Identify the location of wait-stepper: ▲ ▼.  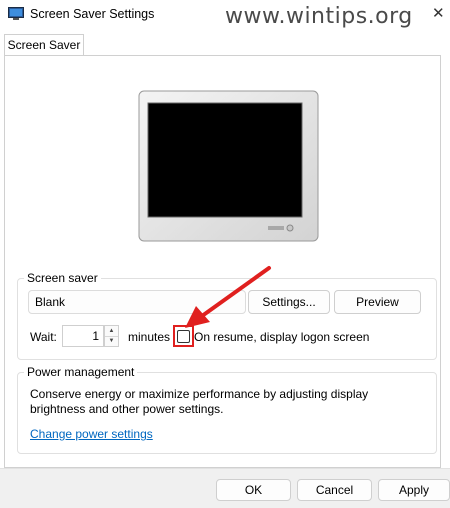
(111, 336).